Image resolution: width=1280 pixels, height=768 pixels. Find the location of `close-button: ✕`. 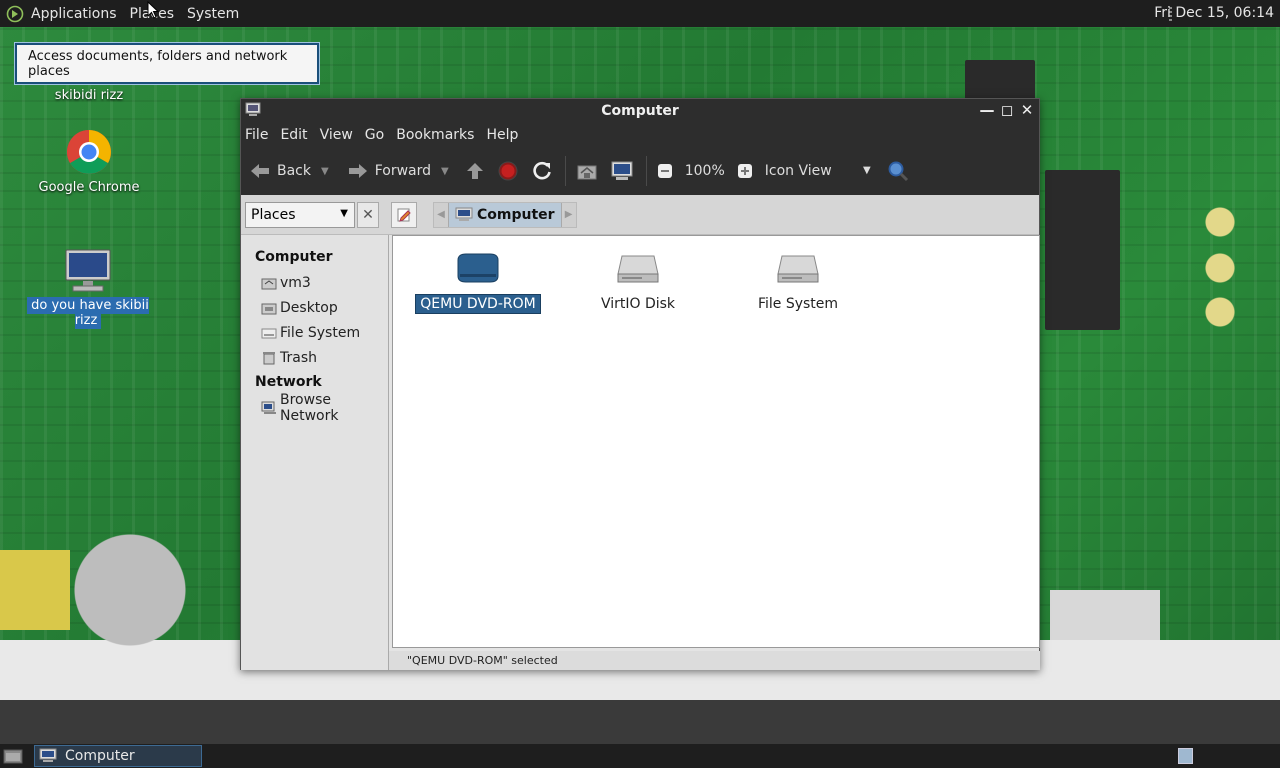

close-button: ✕ is located at coordinates (1027, 110).